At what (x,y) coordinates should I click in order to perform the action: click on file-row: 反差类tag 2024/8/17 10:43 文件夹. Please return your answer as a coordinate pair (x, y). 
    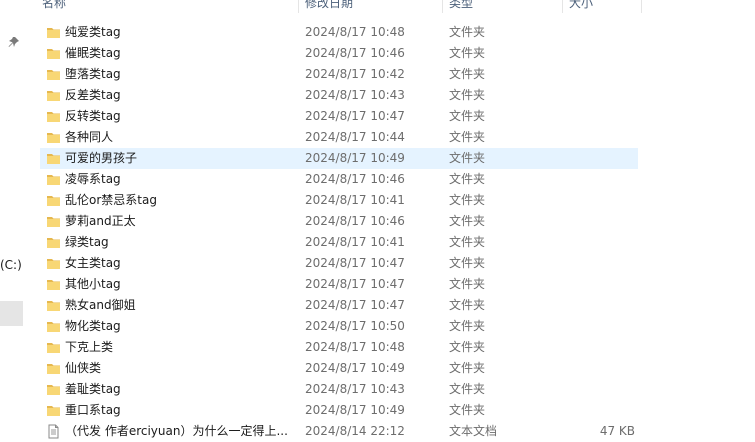
    Looking at the image, I should click on (339, 95).